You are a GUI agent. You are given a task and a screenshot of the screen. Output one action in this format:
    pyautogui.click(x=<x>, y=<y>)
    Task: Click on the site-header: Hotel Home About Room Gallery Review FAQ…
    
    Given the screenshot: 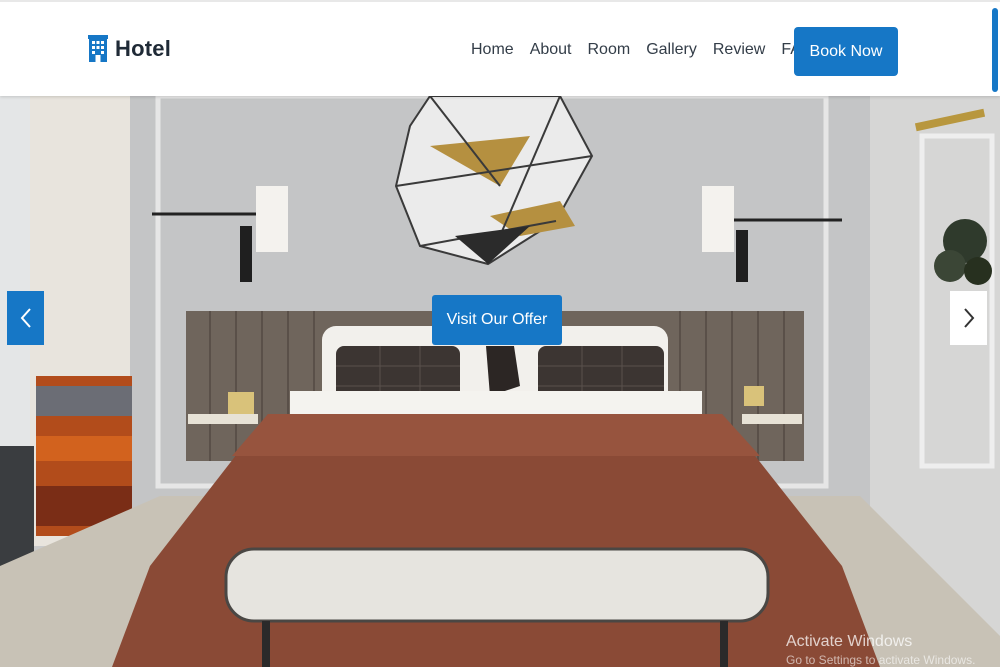 What is the action you would take?
    pyautogui.click(x=500, y=48)
    